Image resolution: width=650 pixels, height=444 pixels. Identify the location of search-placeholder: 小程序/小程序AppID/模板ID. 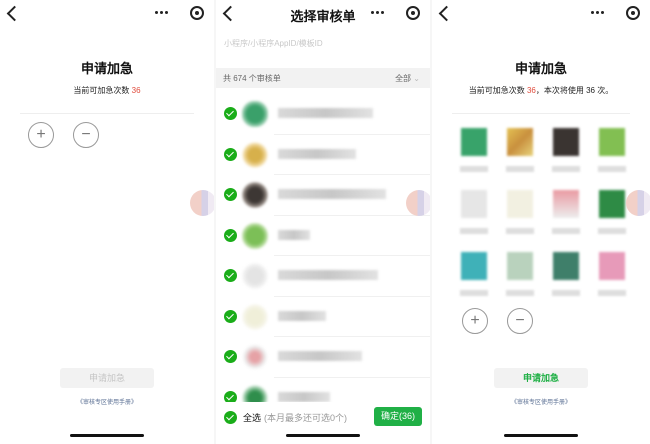
(273, 43).